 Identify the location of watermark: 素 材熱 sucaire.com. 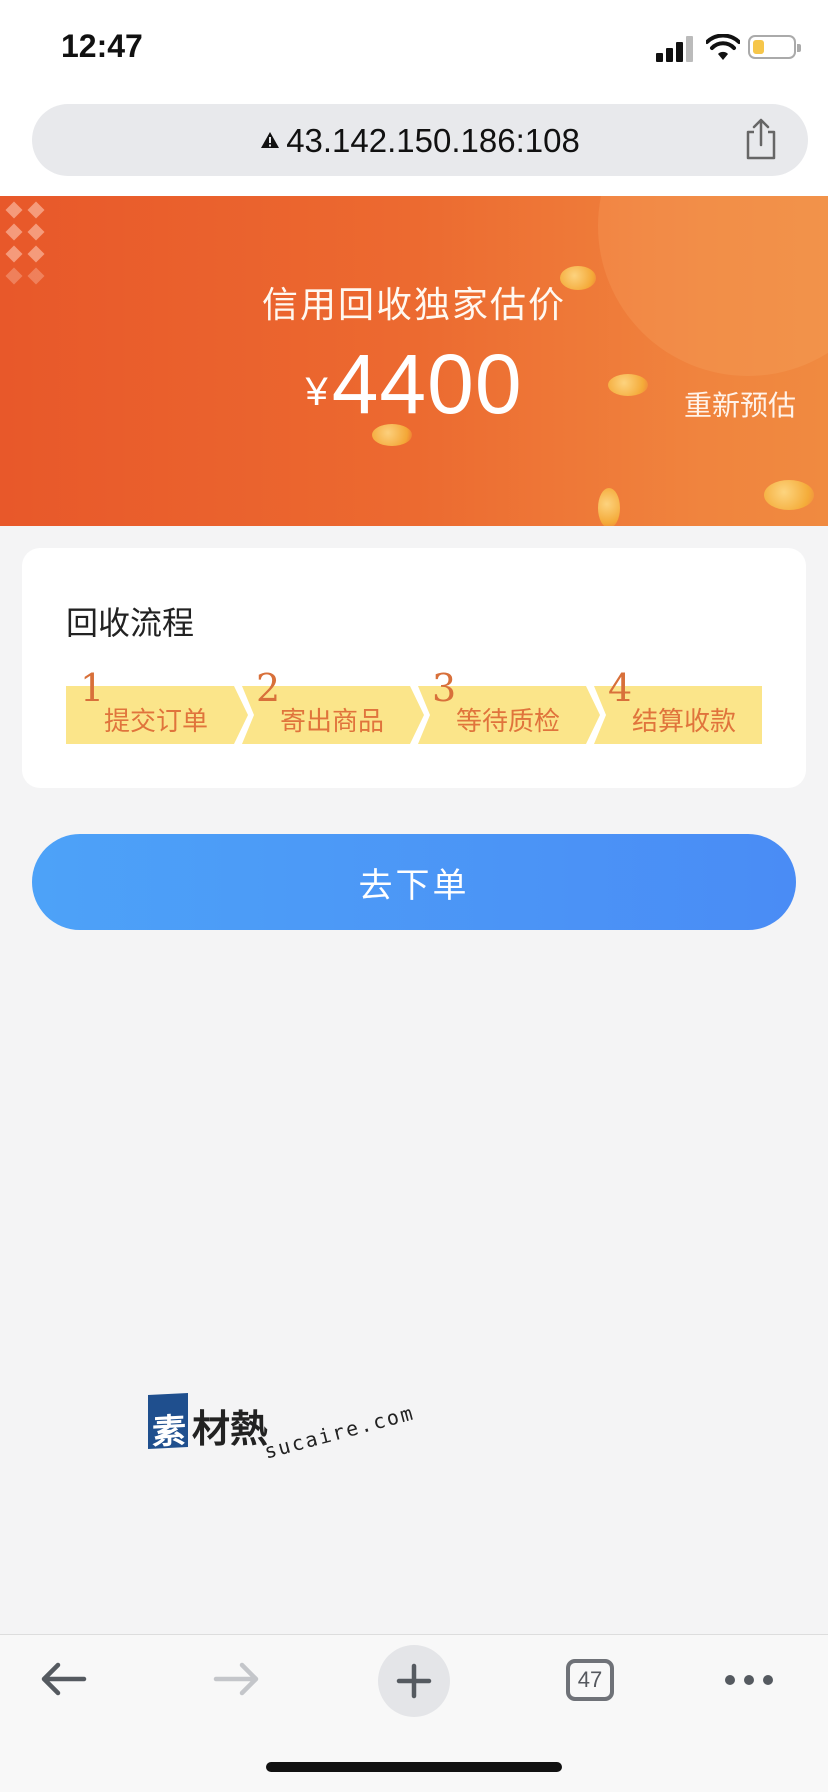
(282, 1427).